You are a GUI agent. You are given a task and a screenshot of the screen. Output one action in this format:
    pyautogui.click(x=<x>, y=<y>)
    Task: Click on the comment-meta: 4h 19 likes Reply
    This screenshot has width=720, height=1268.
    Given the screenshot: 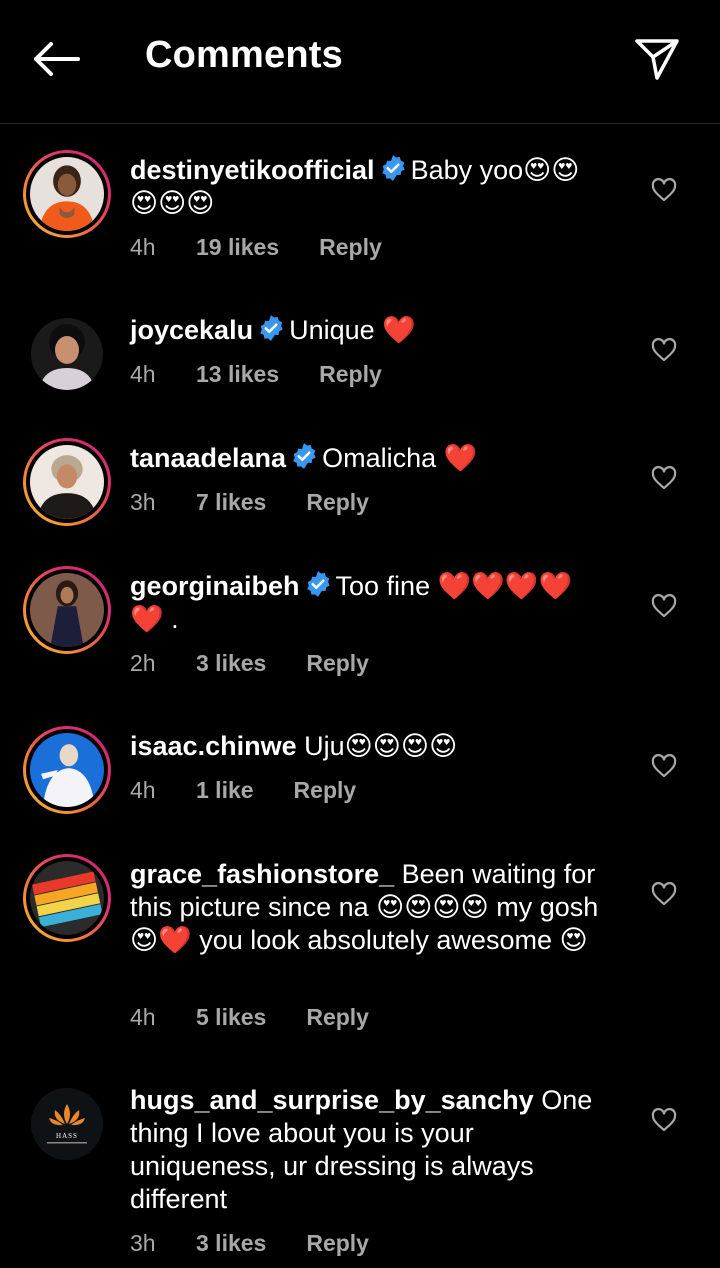 What is the action you would take?
    pyautogui.click(x=256, y=247)
    